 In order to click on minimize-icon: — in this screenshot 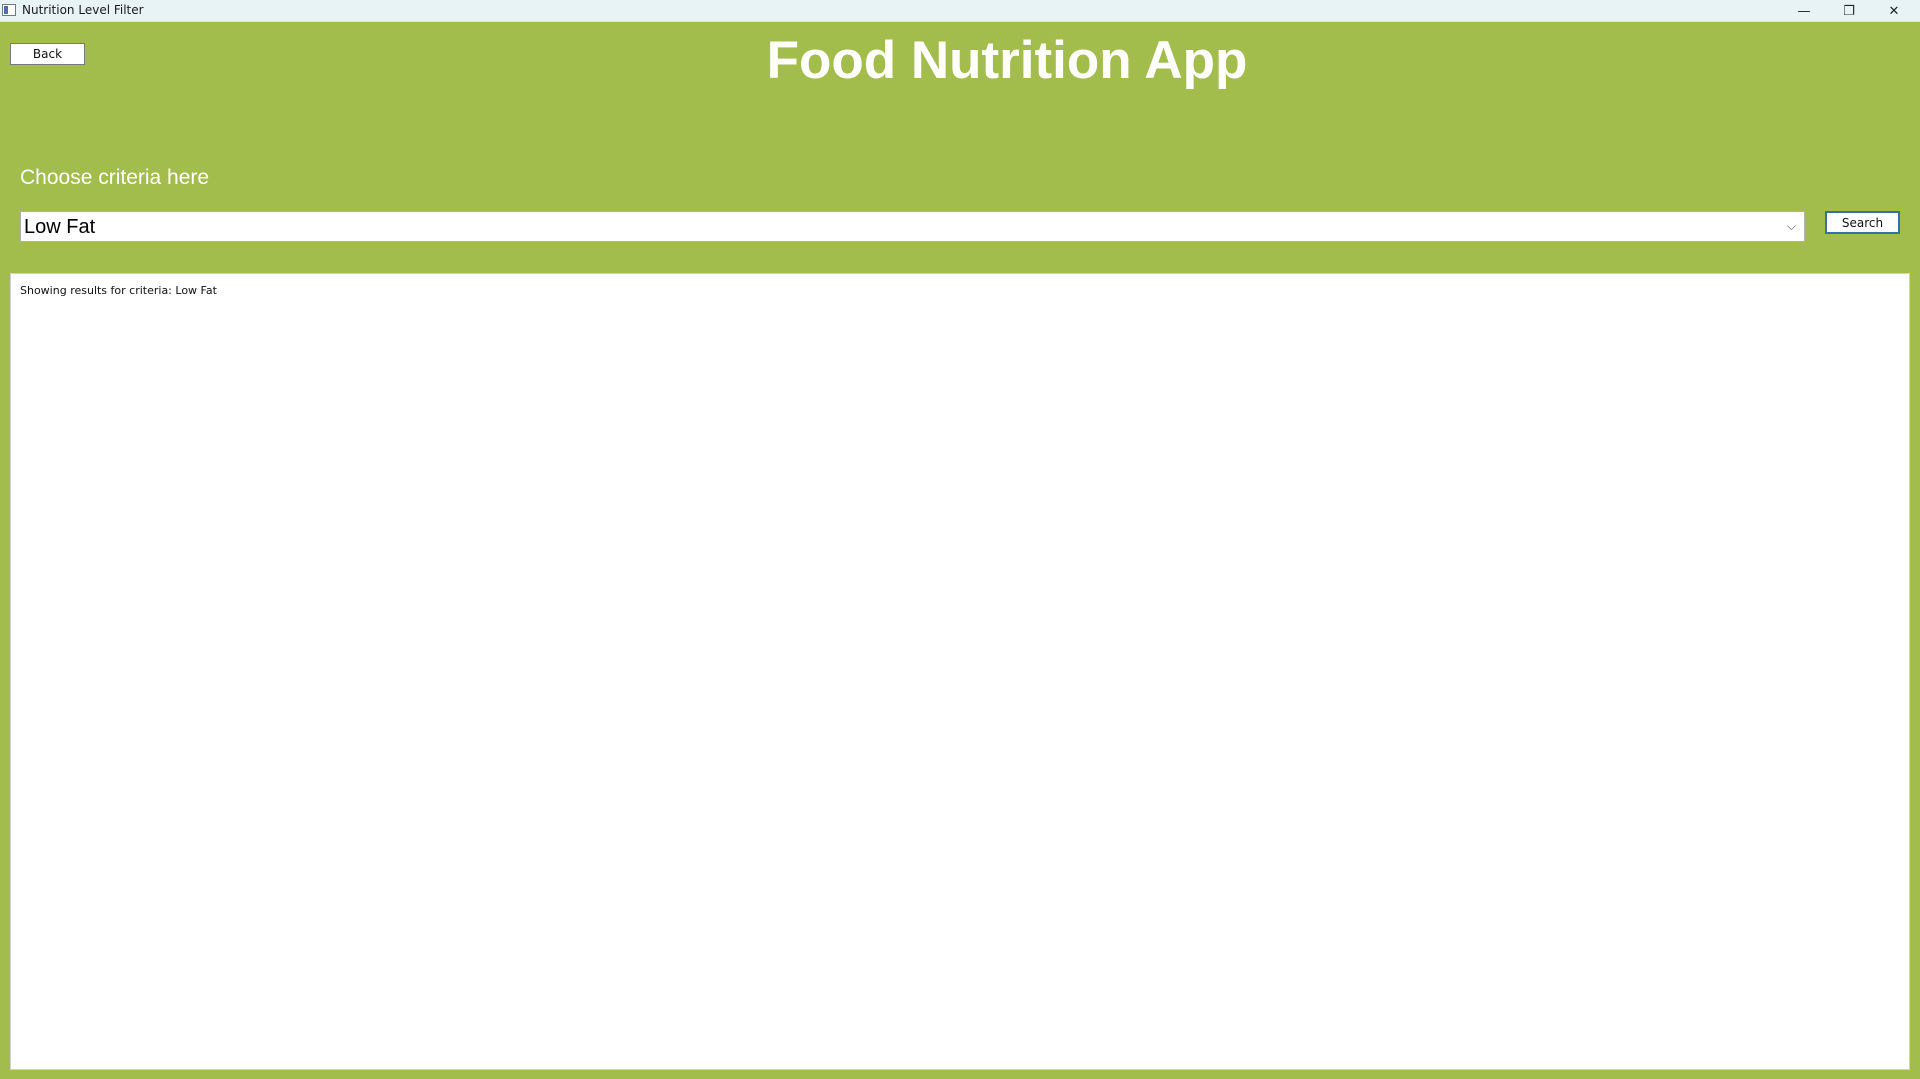, I will do `click(1804, 11)`.